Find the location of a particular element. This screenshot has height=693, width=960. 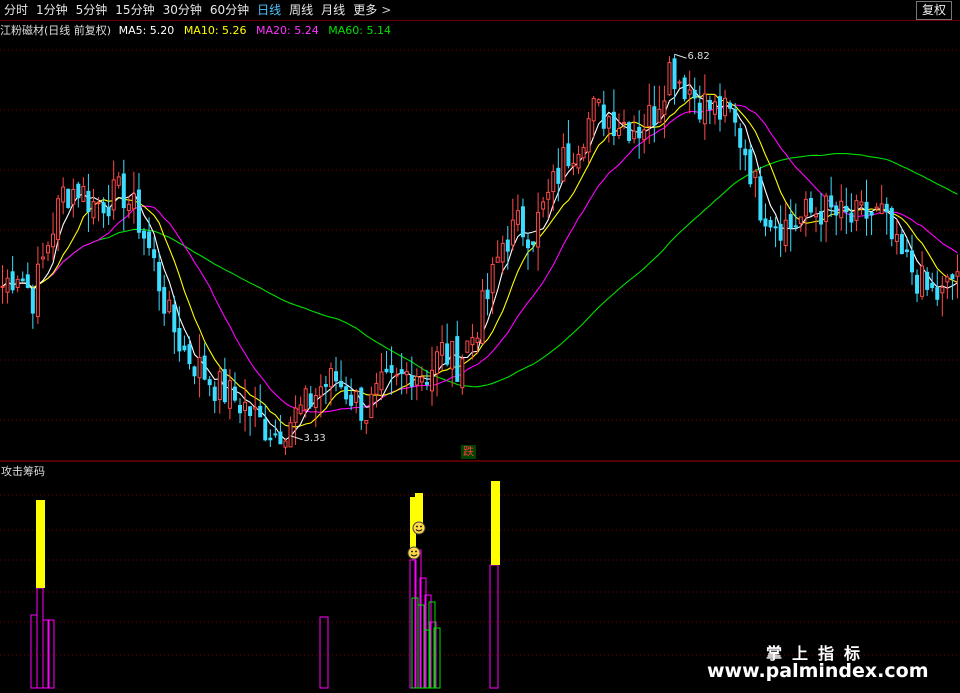

smiley-face is located at coordinates (419, 528).